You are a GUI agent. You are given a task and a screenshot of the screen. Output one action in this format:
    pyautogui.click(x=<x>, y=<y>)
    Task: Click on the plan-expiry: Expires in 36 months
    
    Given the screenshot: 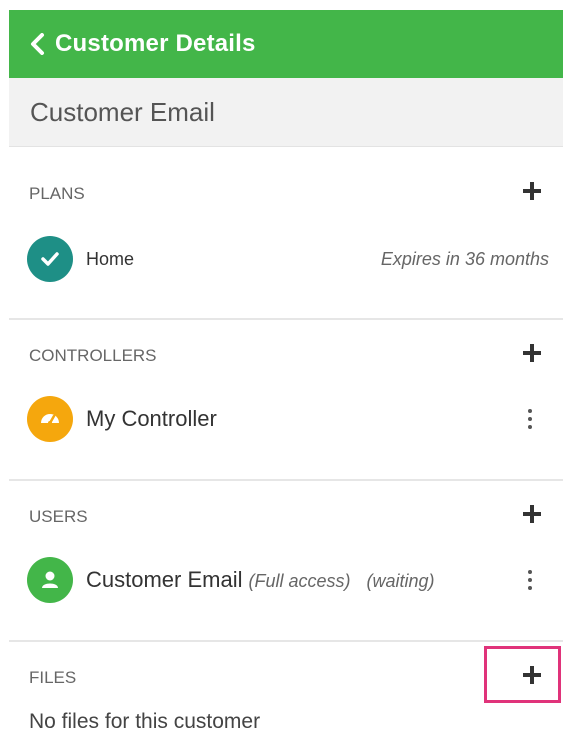 What is the action you would take?
    pyautogui.click(x=464, y=258)
    